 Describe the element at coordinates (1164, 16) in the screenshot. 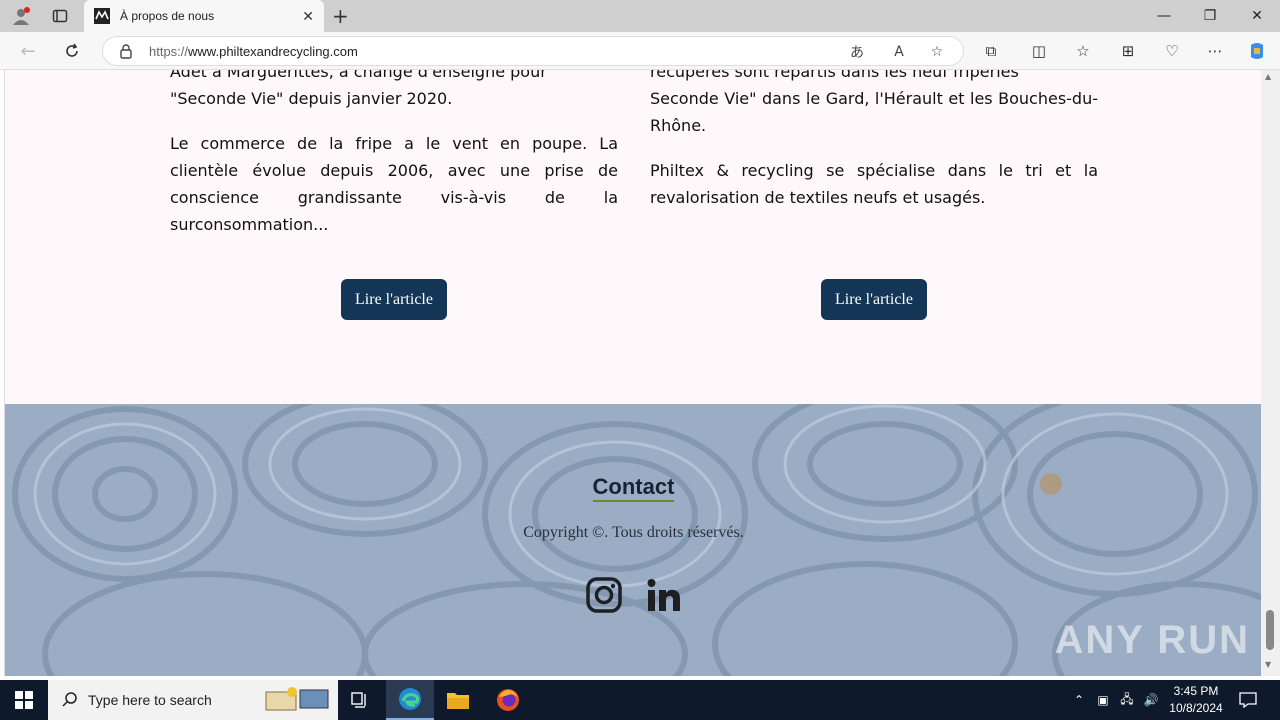

I see `minimize-icon: —` at that location.